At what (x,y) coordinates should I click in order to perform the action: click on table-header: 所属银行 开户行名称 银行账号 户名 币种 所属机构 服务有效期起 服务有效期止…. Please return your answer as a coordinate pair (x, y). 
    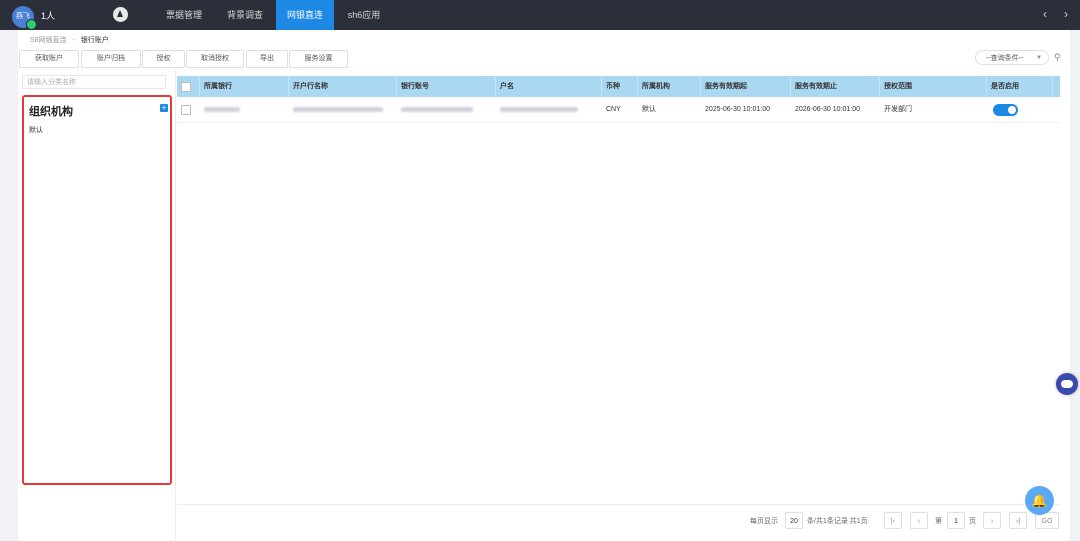
    Looking at the image, I should click on (618, 86).